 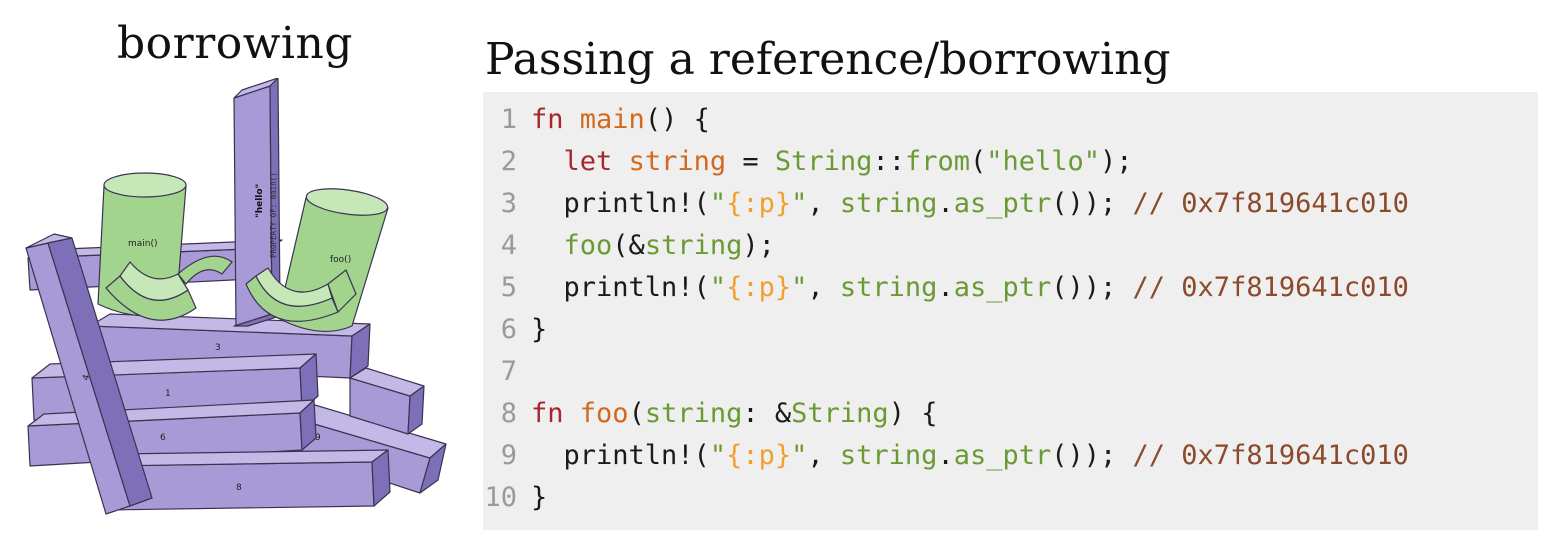 I want to click on code-line-1: 1 fn main() {, so click(x=596, y=120).